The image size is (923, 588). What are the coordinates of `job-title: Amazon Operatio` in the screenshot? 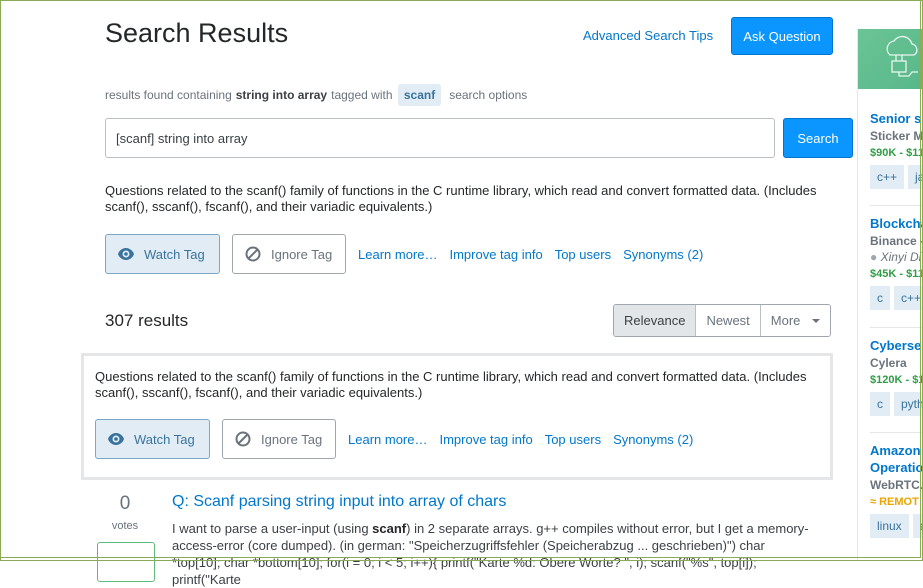 It's located at (896, 459).